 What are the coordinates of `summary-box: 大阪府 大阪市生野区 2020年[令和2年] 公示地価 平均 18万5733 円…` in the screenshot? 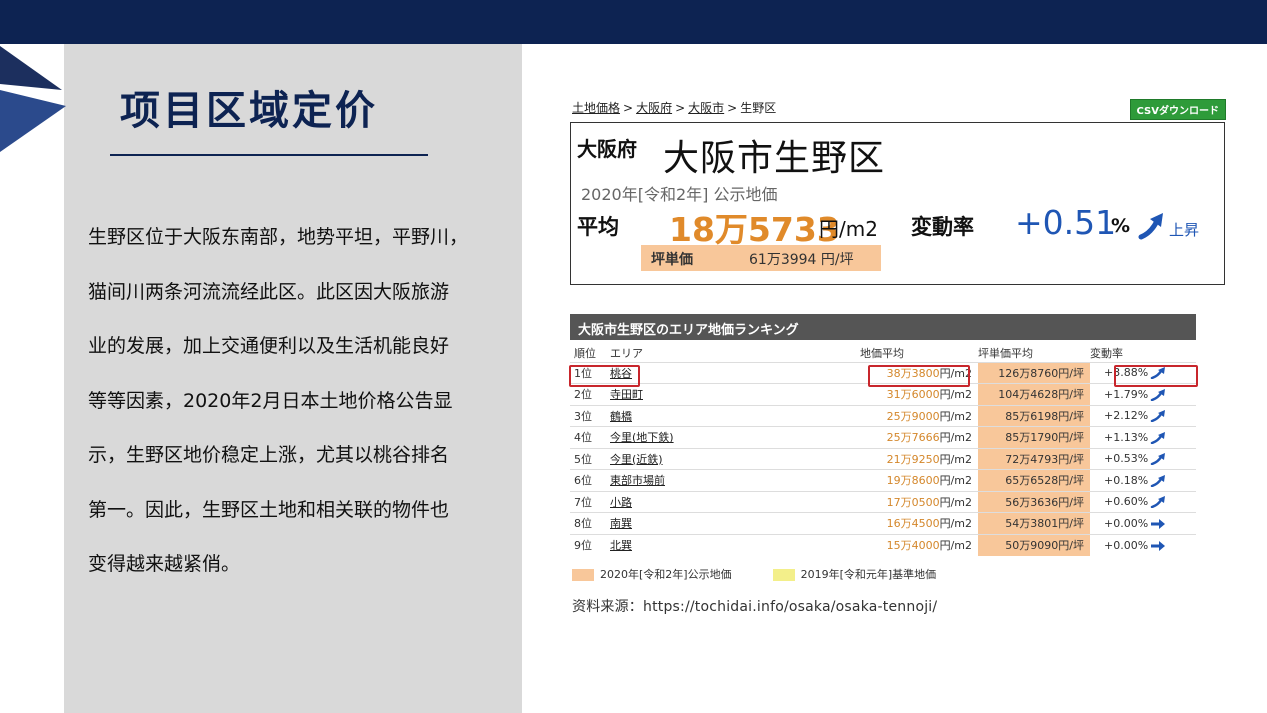 It's located at (897, 203).